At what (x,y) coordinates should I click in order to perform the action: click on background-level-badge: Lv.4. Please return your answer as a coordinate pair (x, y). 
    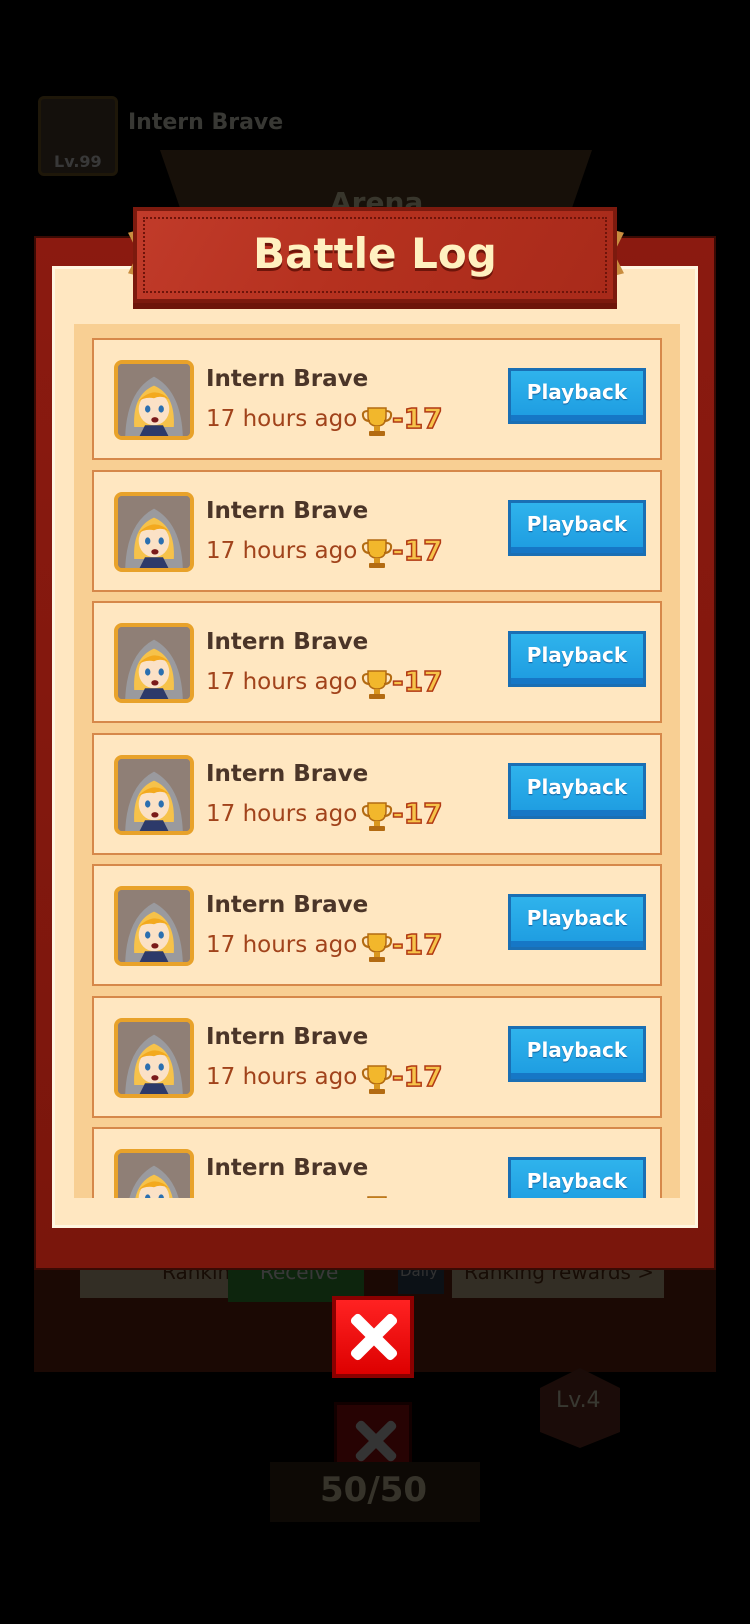
    Looking at the image, I should click on (580, 1408).